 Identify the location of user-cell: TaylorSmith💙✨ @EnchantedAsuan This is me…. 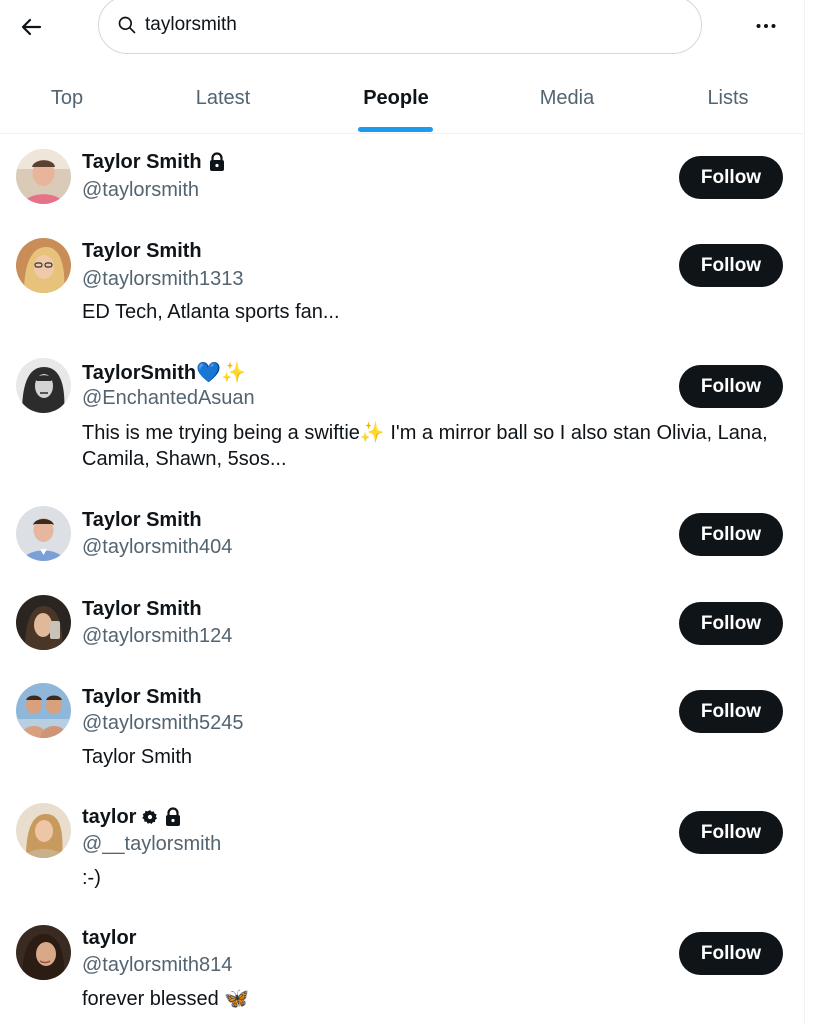
(402, 416).